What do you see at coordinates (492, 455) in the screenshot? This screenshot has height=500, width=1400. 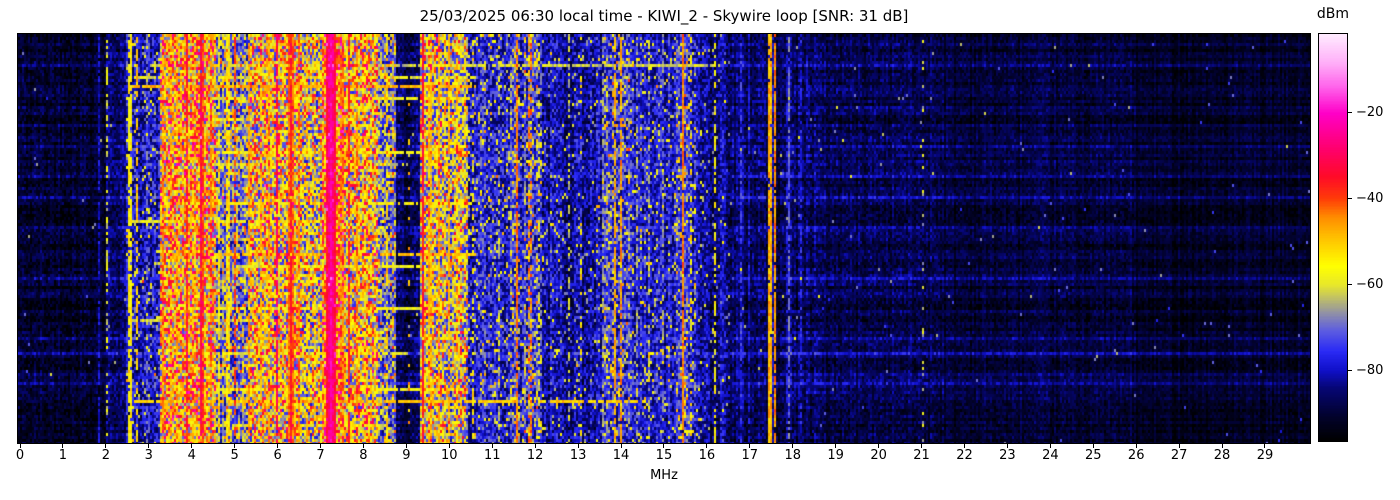 I see `x-tick-label: 11` at bounding box center [492, 455].